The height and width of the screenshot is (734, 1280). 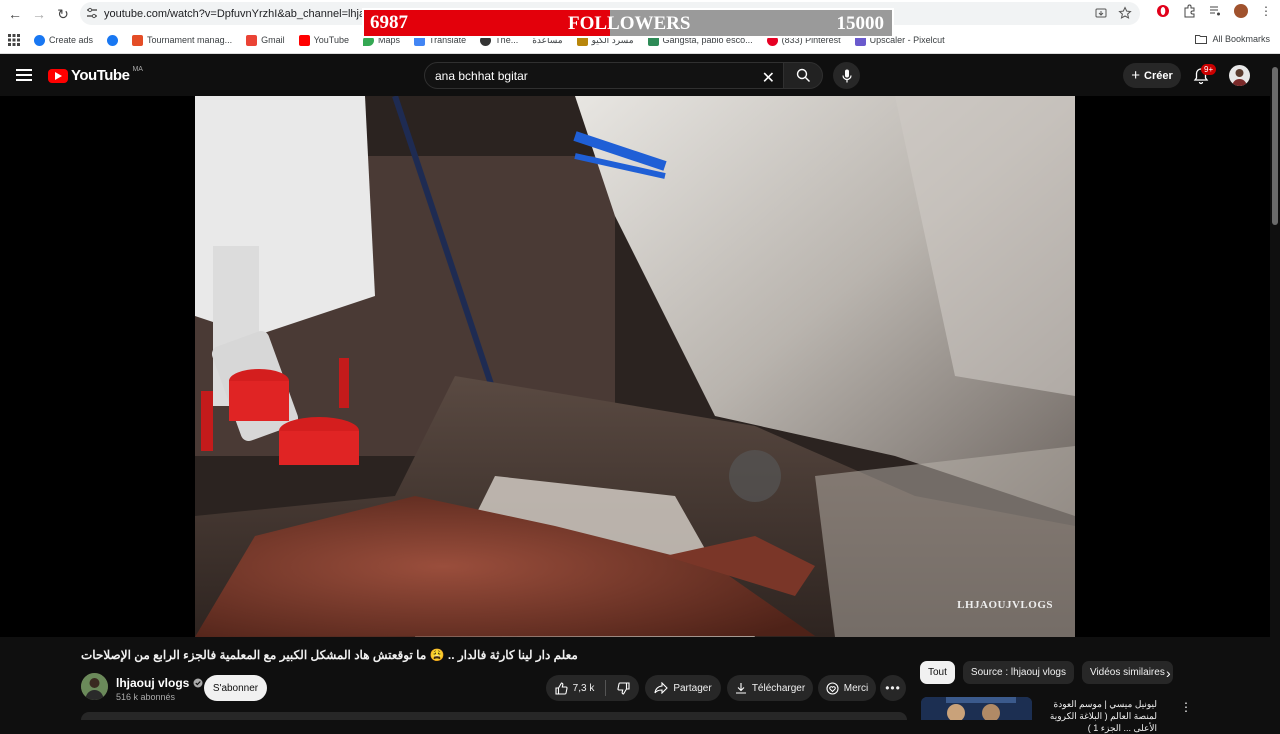 What do you see at coordinates (1209, 69) in the screenshot?
I see `notifications-badge: 9+` at bounding box center [1209, 69].